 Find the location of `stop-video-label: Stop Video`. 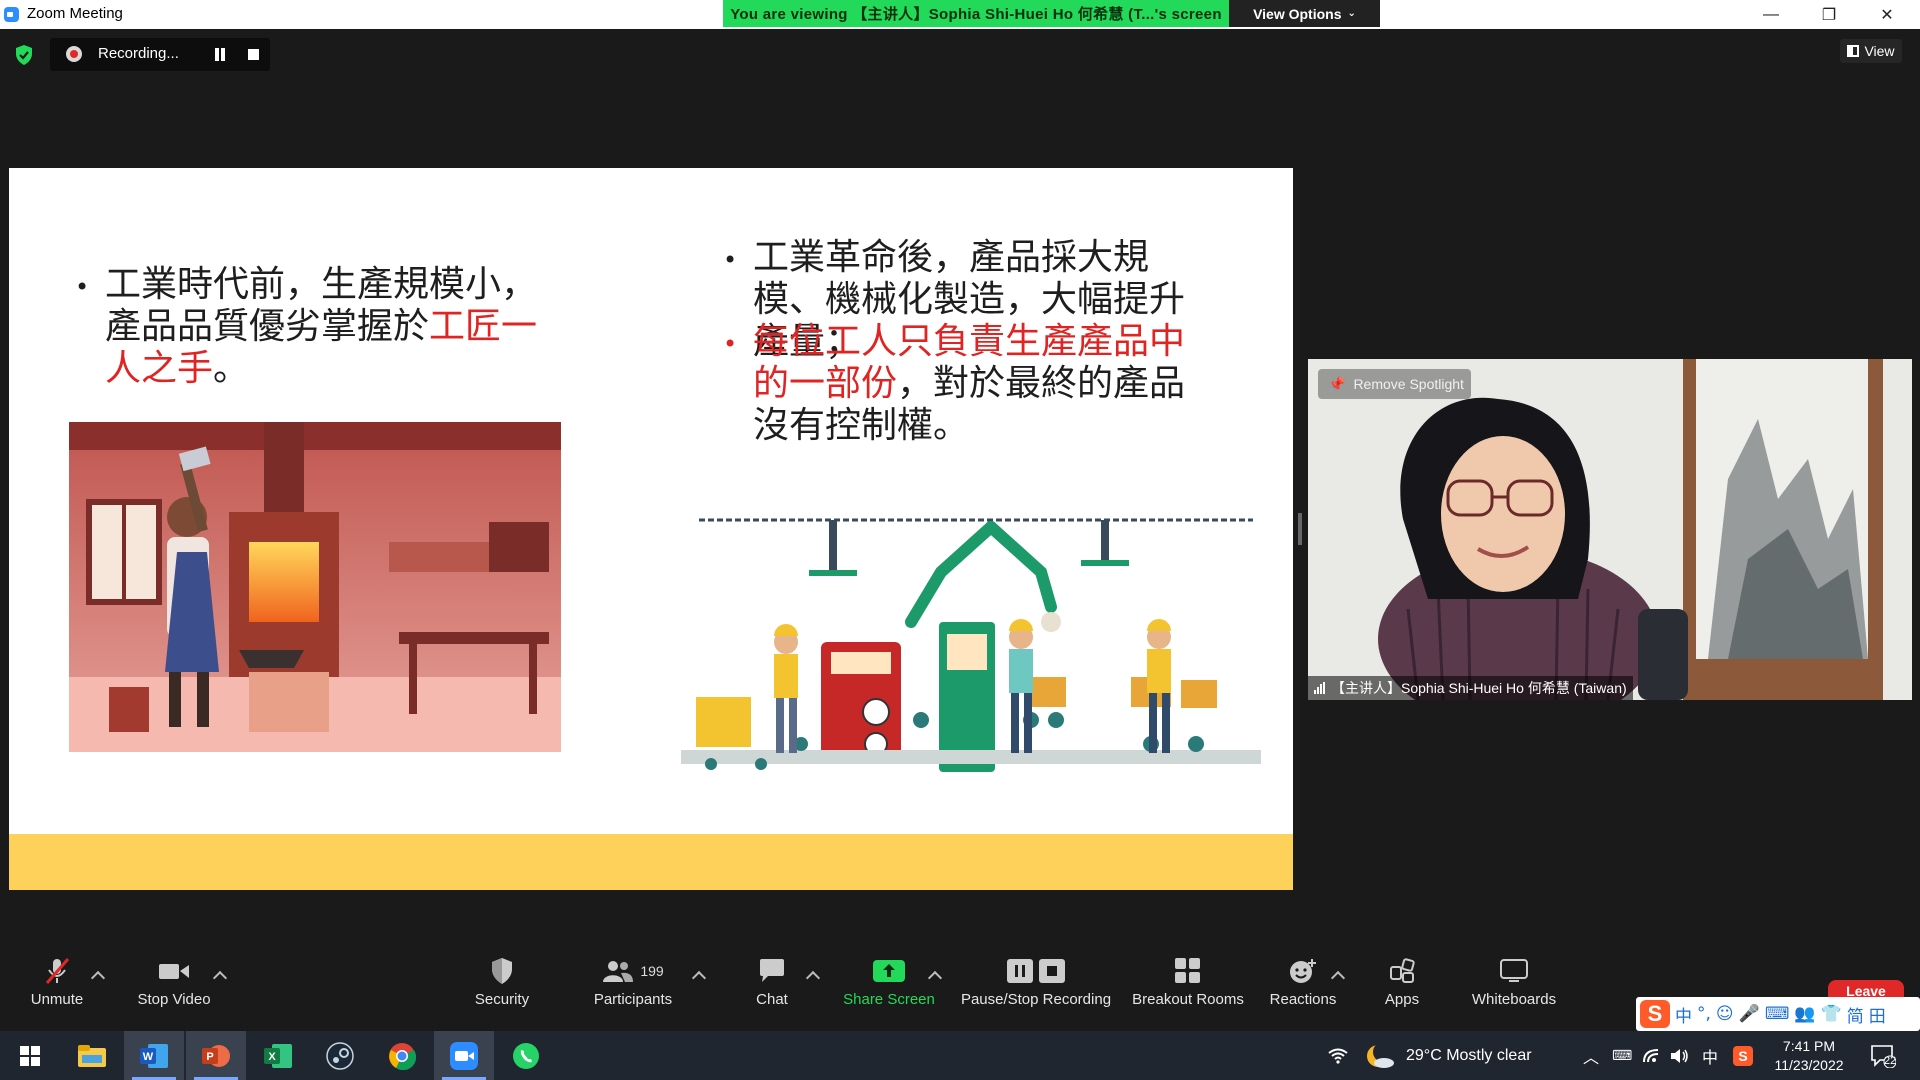

stop-video-label: Stop Video is located at coordinates (174, 999).